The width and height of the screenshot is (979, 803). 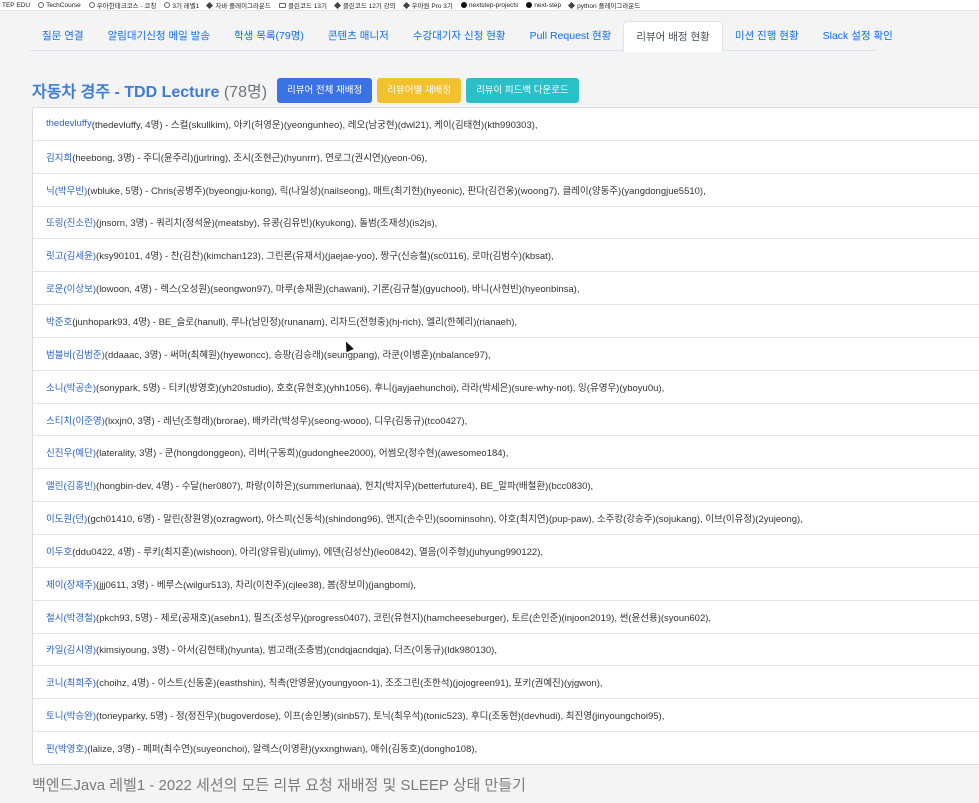 I want to click on reviewer-link: 김지희, so click(x=59, y=157).